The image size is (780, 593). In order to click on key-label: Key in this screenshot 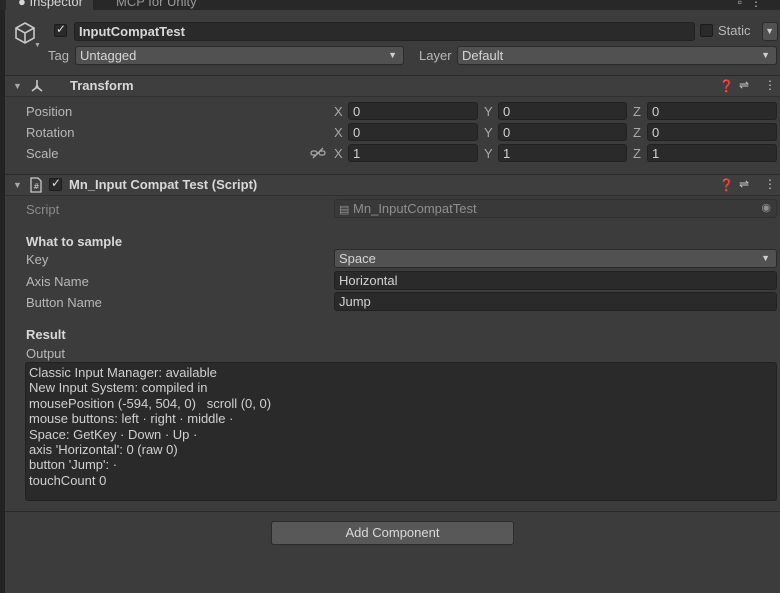, I will do `click(37, 259)`.